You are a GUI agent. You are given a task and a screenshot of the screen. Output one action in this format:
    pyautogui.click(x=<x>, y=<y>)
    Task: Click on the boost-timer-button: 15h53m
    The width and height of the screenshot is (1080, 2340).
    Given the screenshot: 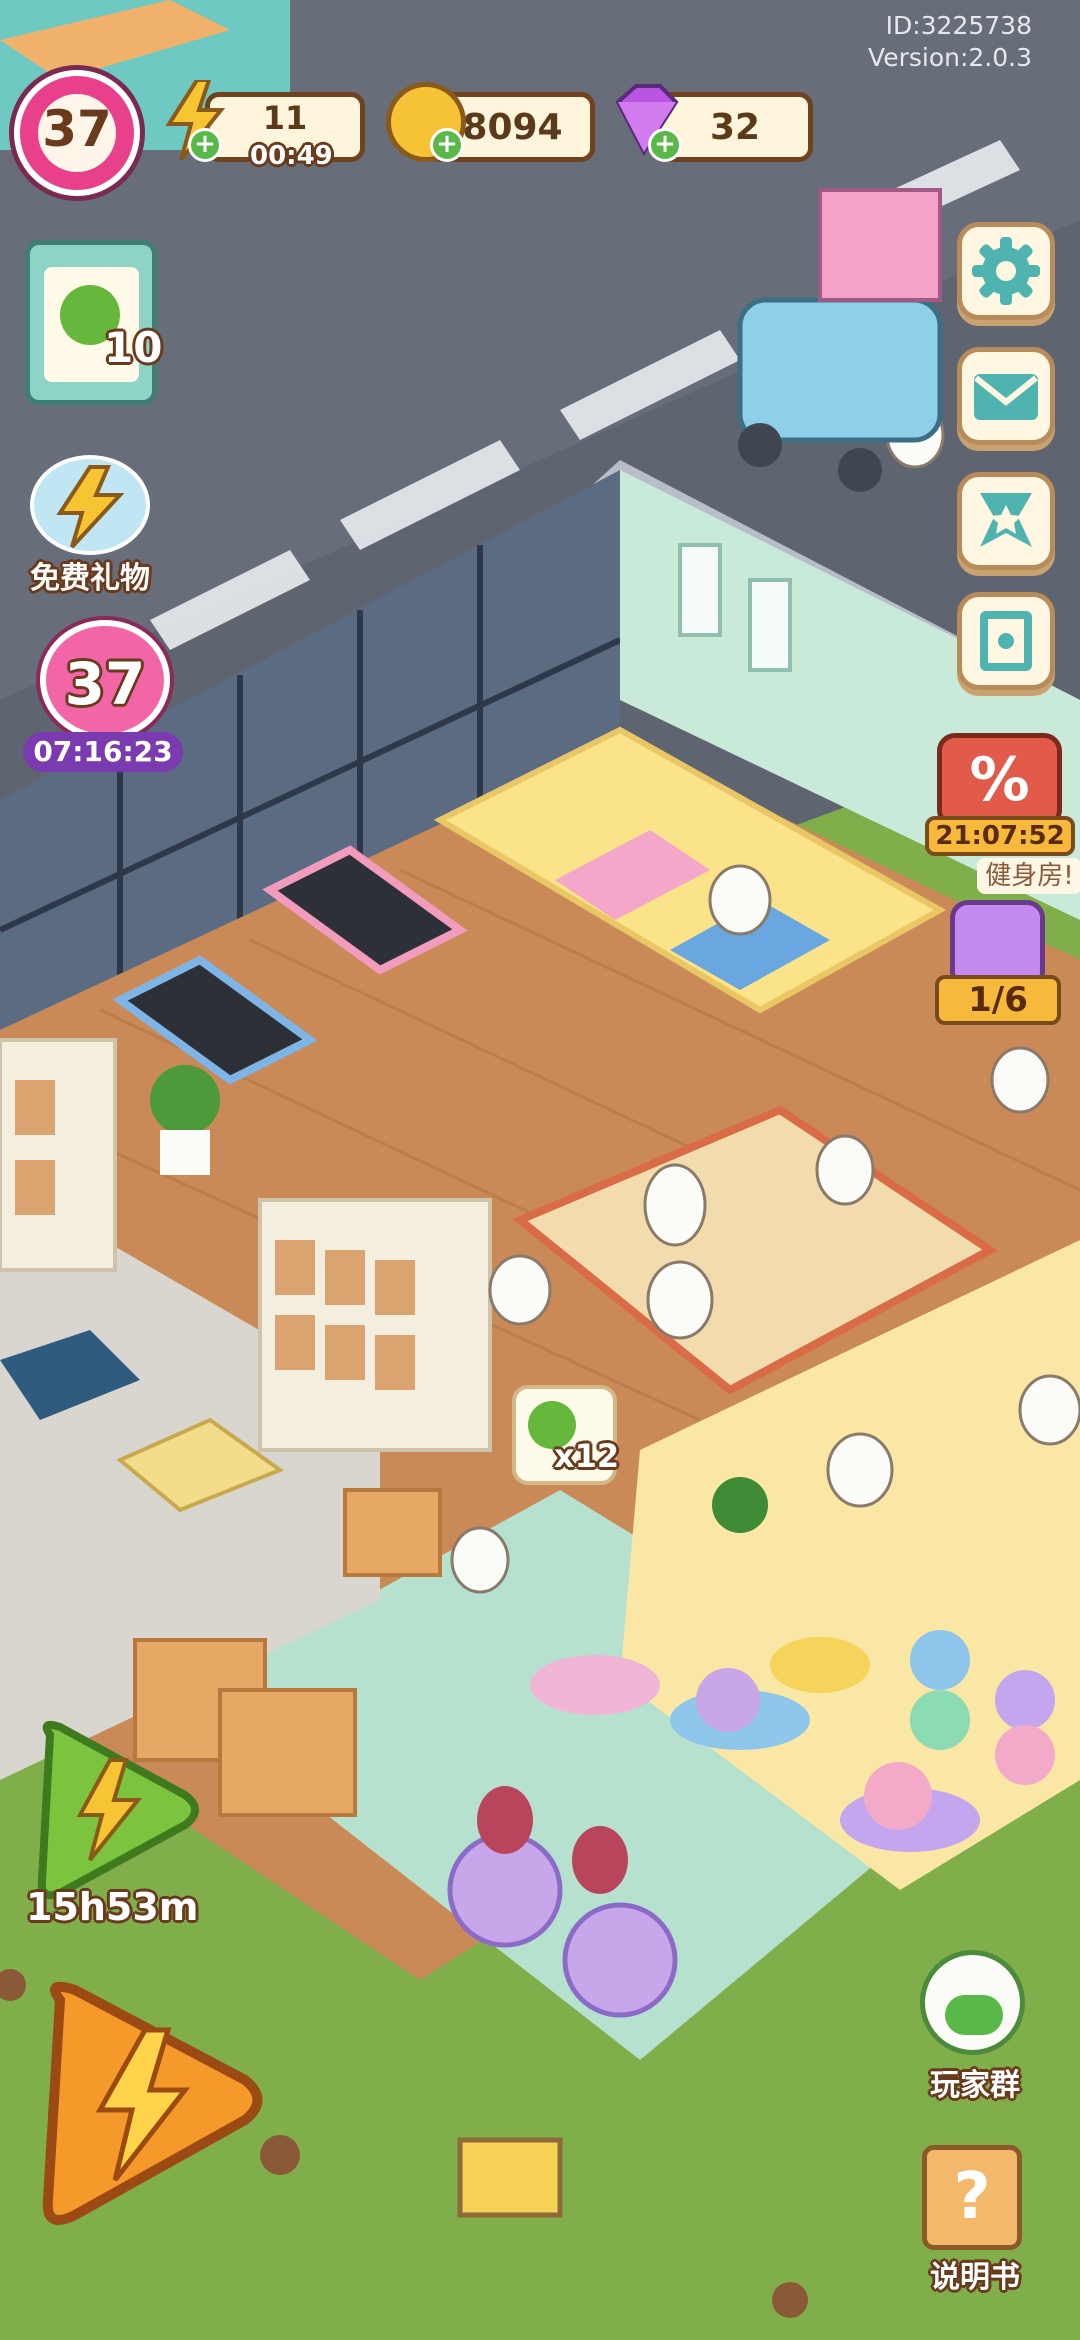 What is the action you would take?
    pyautogui.click(x=120, y=1825)
    